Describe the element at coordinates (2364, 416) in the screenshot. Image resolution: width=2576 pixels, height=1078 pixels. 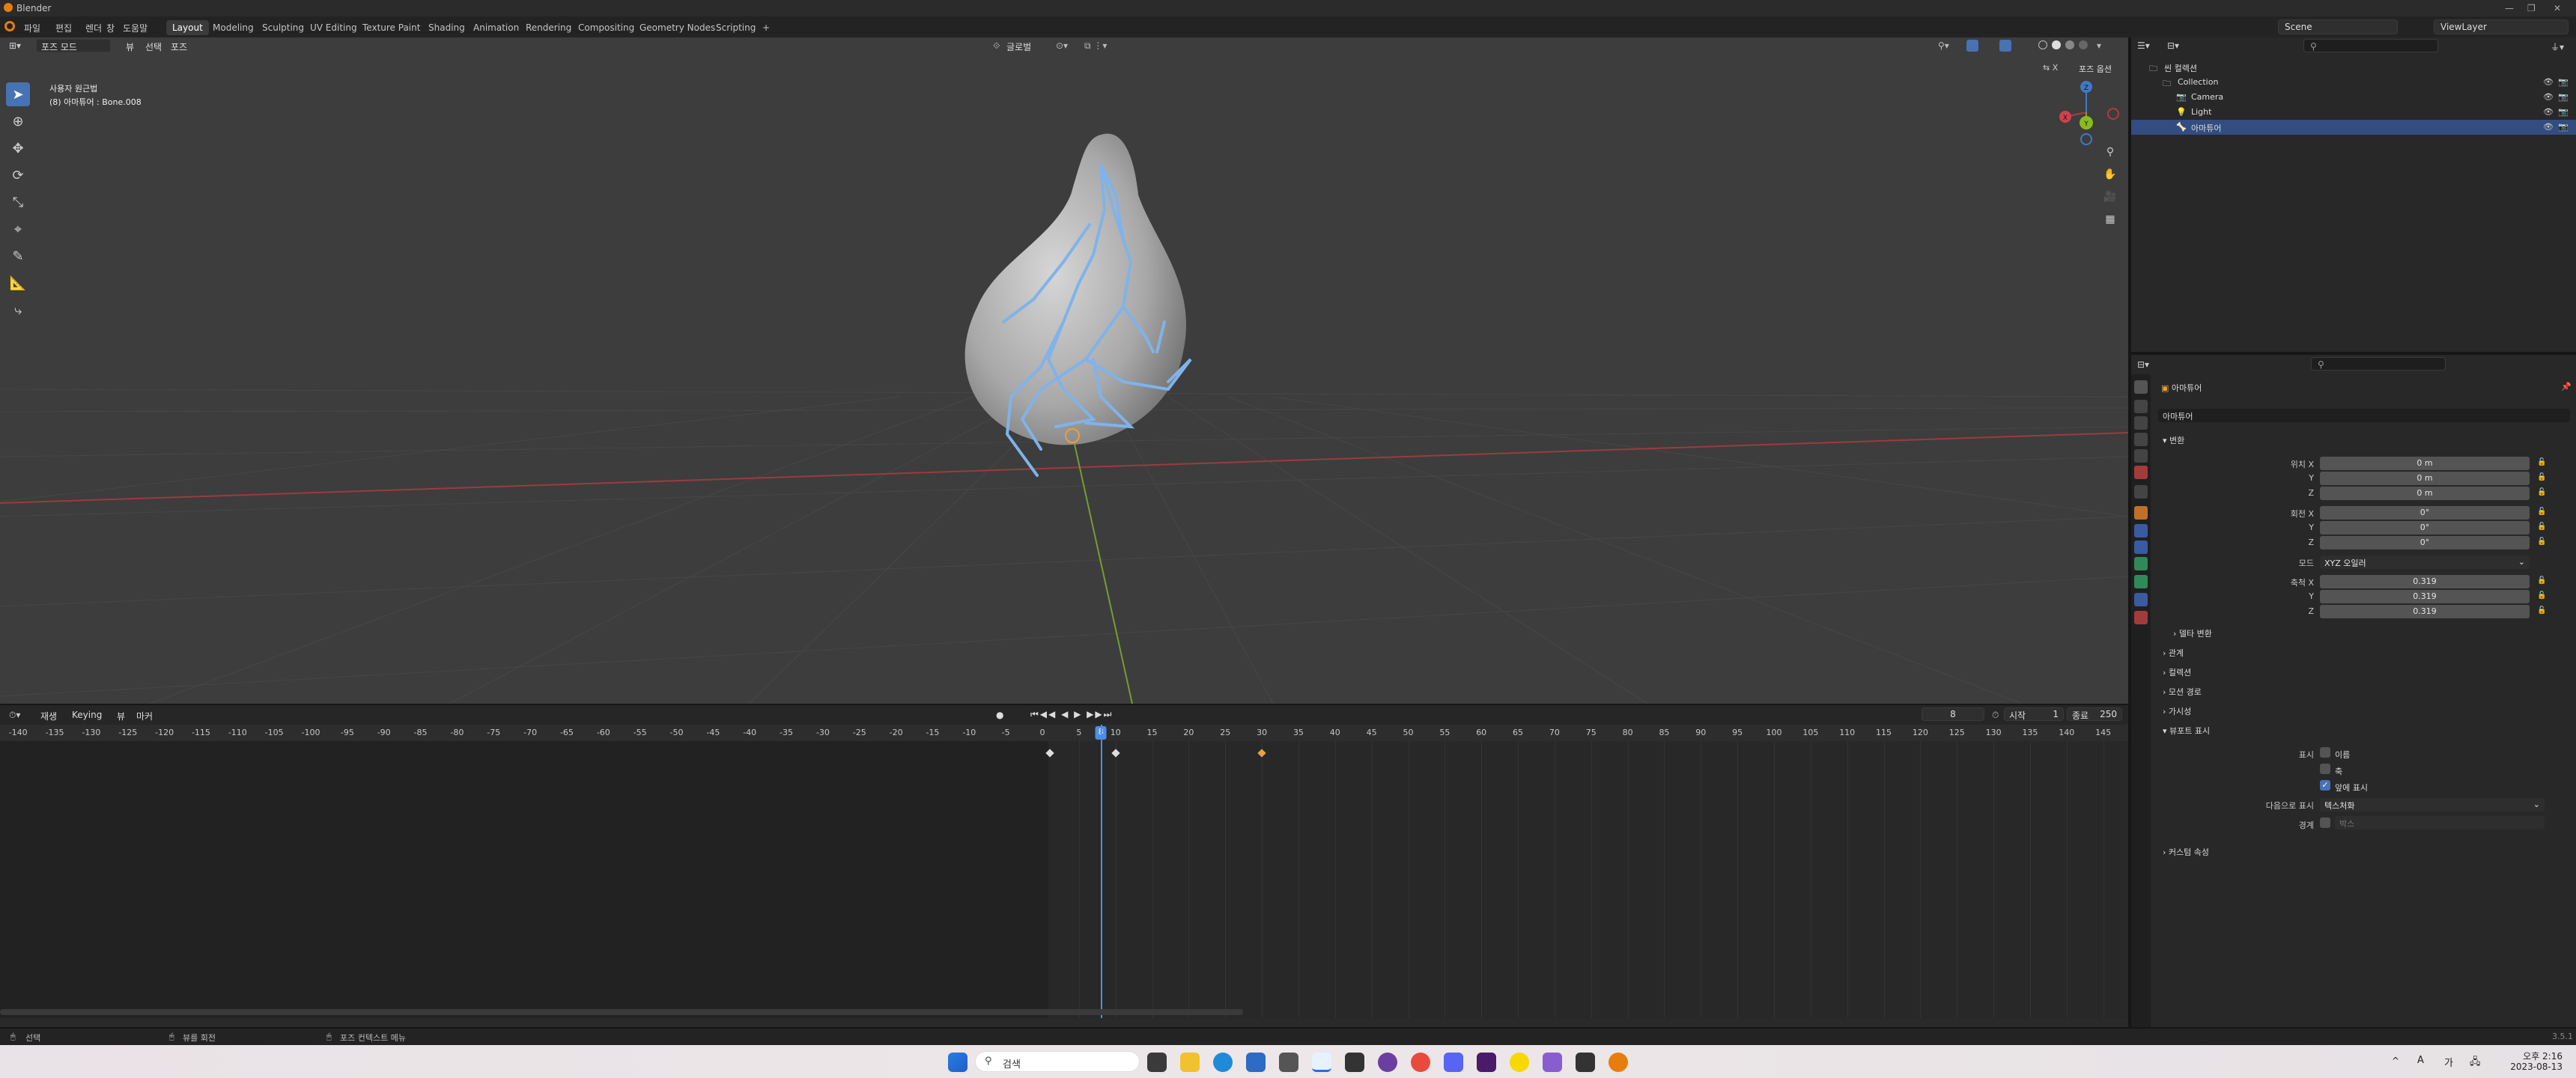
I see `object-name-field: 아마튜어` at that location.